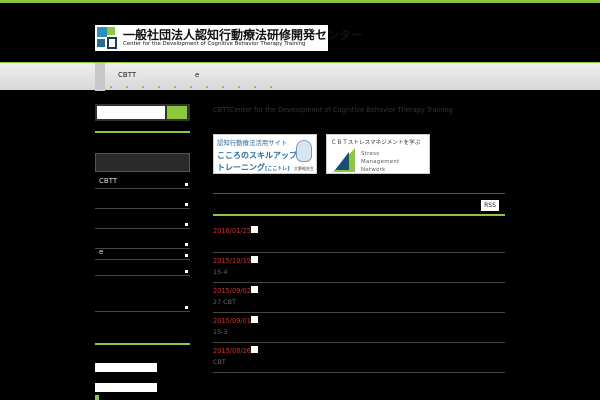  I want to click on search-input, so click(131, 112).